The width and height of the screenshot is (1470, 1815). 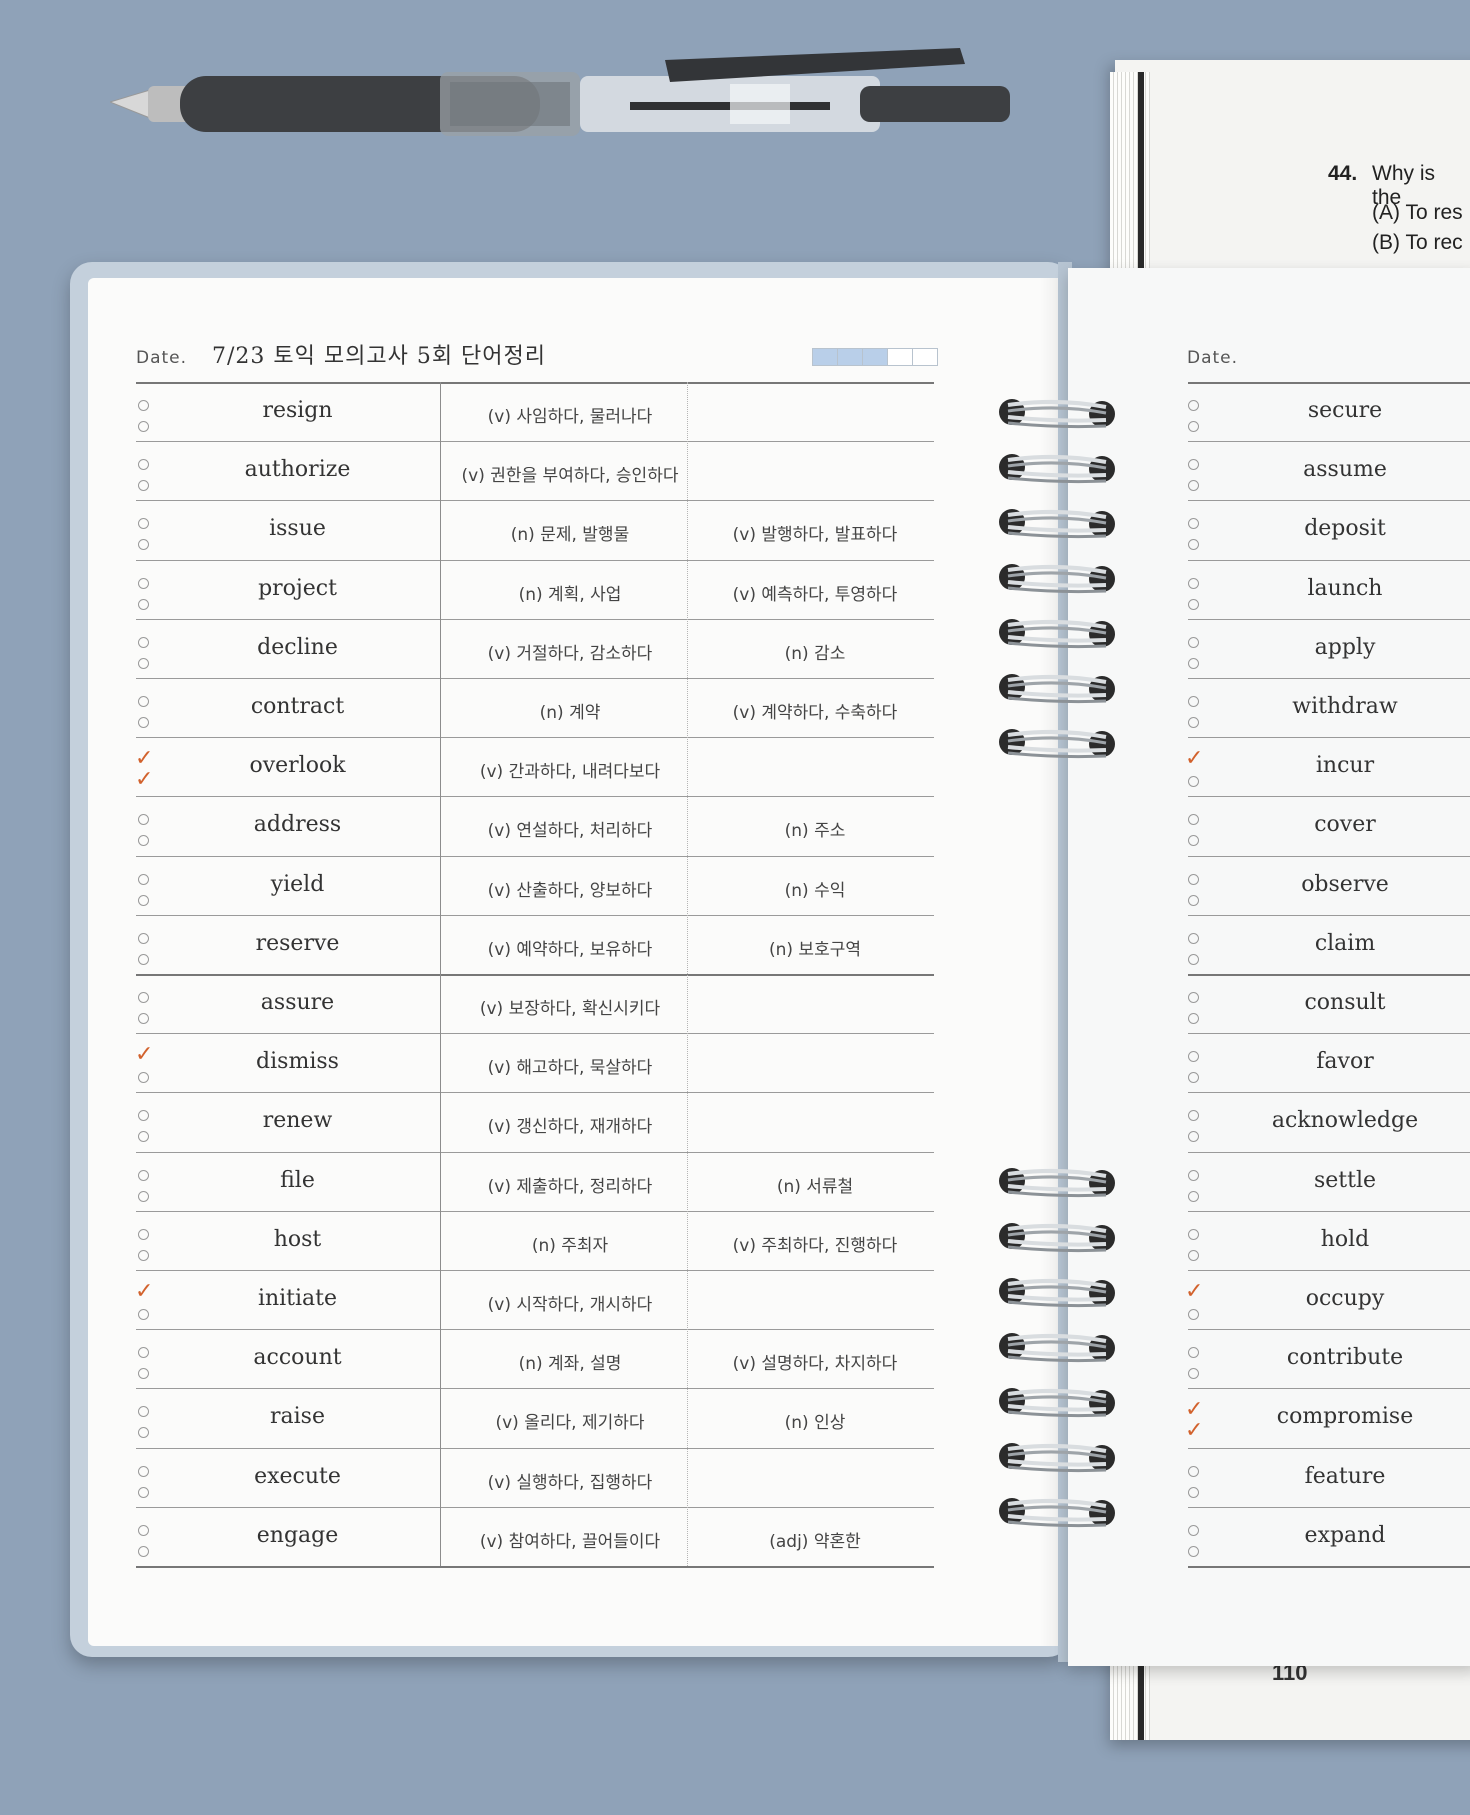 What do you see at coordinates (297, 1476) in the screenshot?
I see `vocab-word: execute` at bounding box center [297, 1476].